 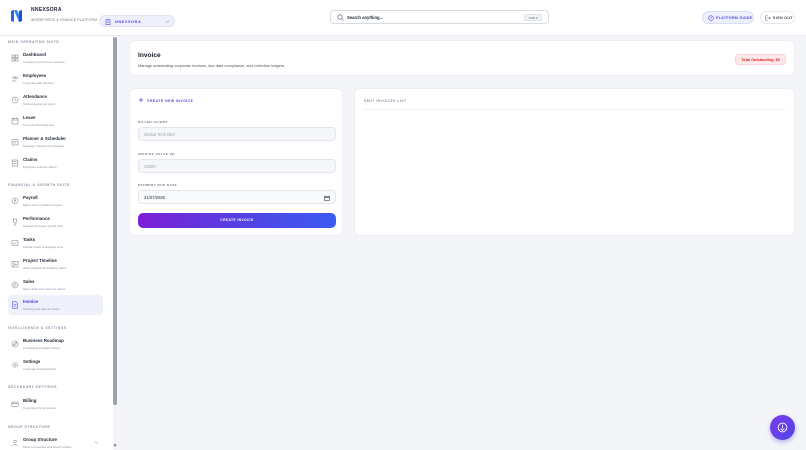 I want to click on sidebar-item-subtitle: Corporate staff directory, so click(x=38, y=82).